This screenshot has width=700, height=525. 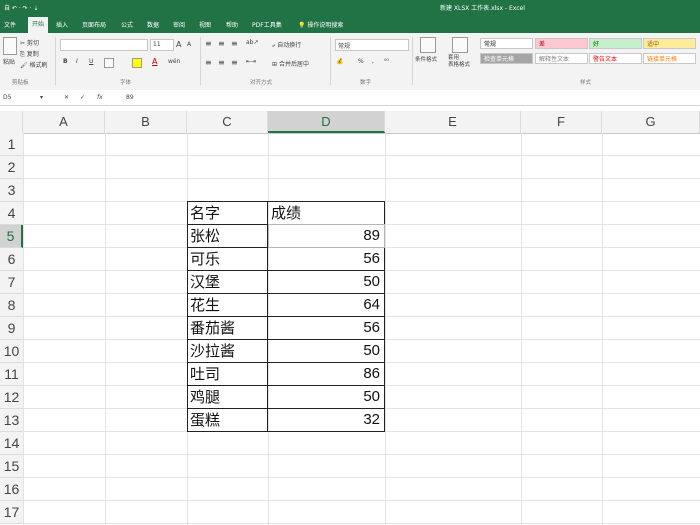 I want to click on phonetic-button: wén, so click(x=174, y=61).